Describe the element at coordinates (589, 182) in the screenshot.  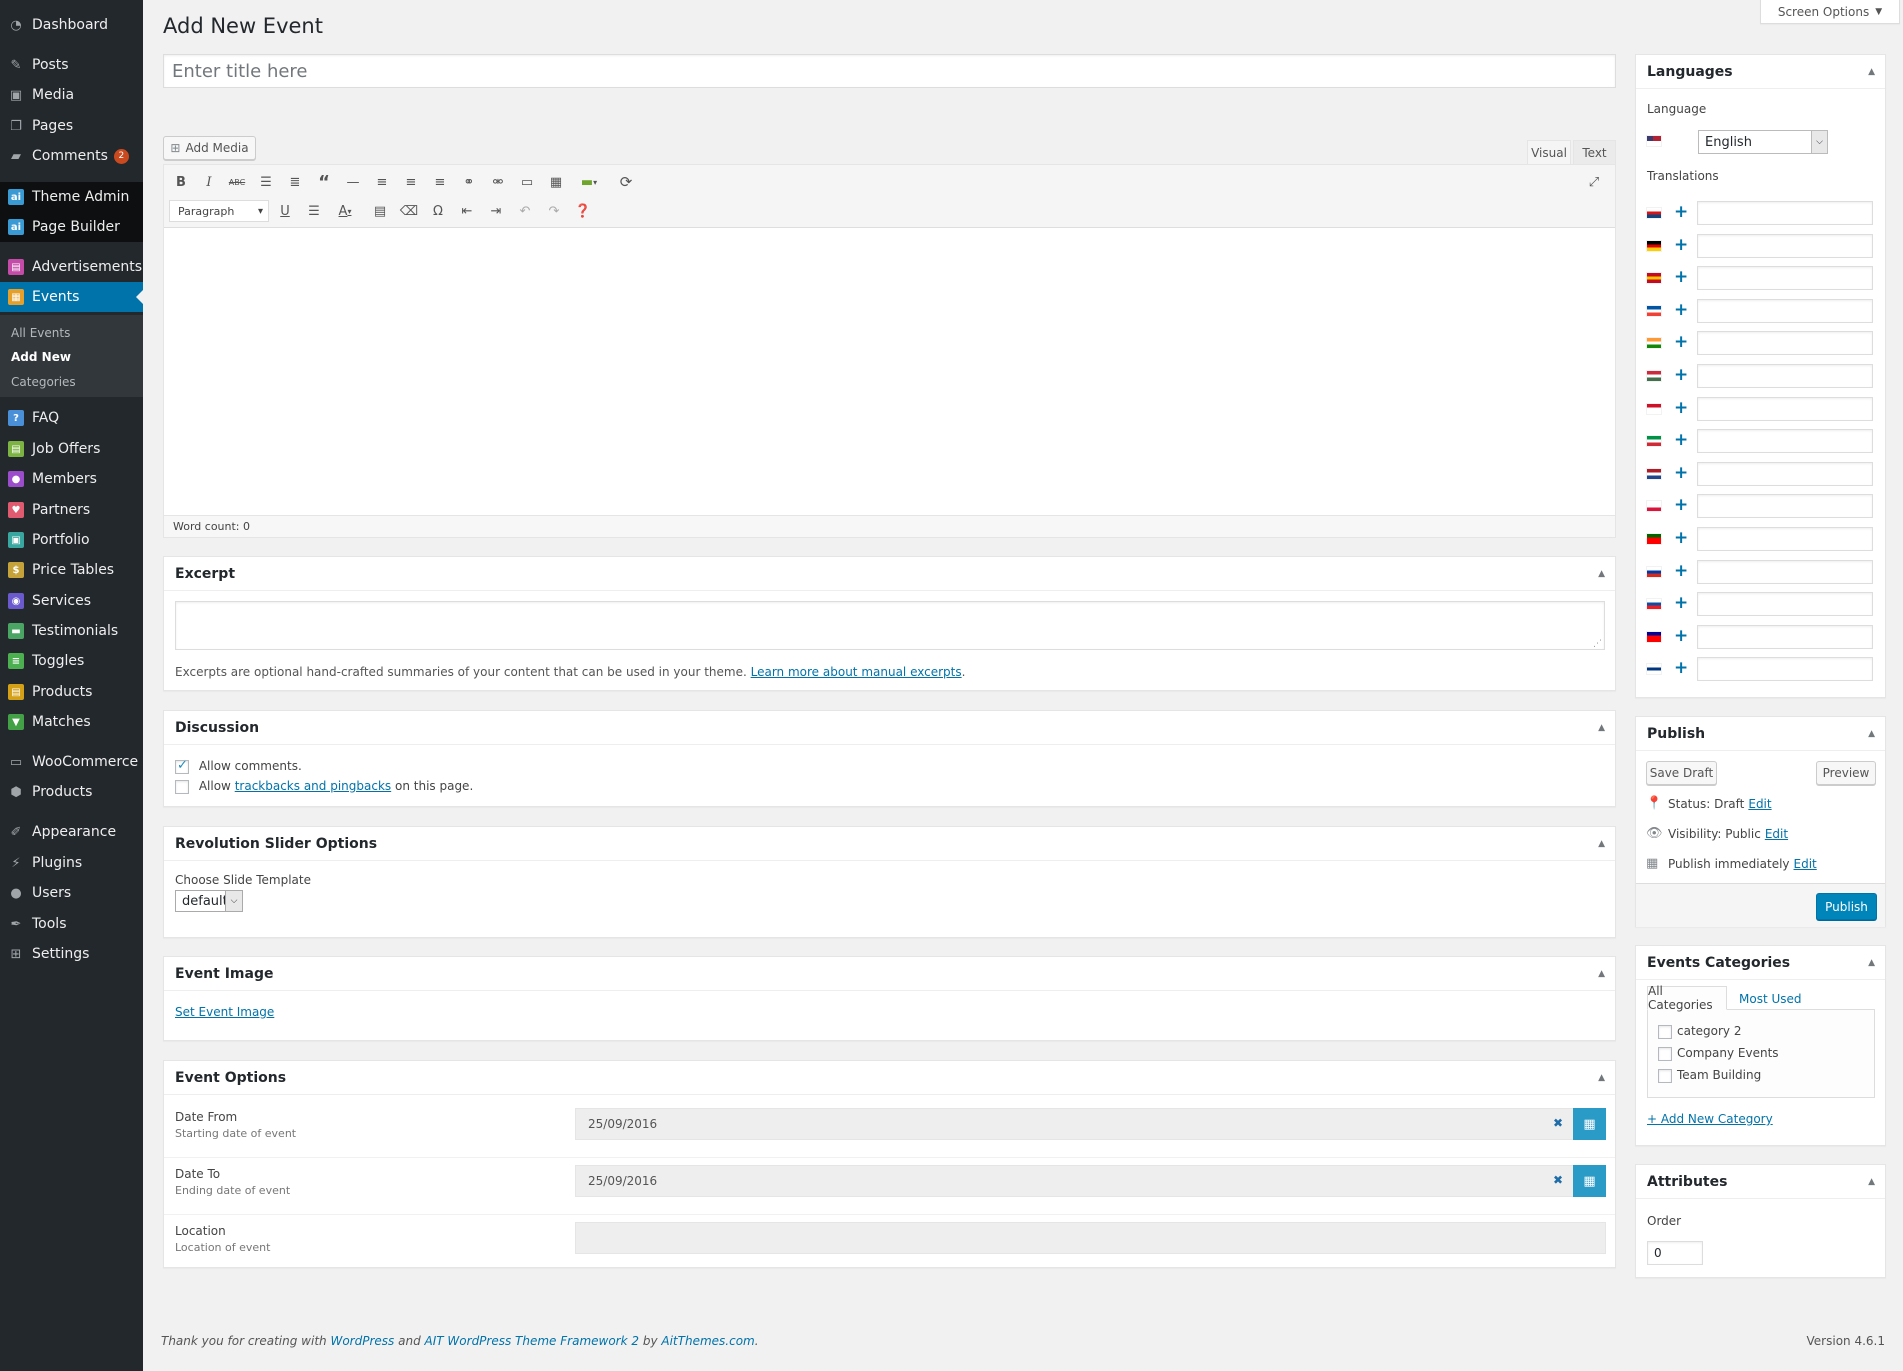
I see `shortcode-icon: ▬ ▾` at that location.